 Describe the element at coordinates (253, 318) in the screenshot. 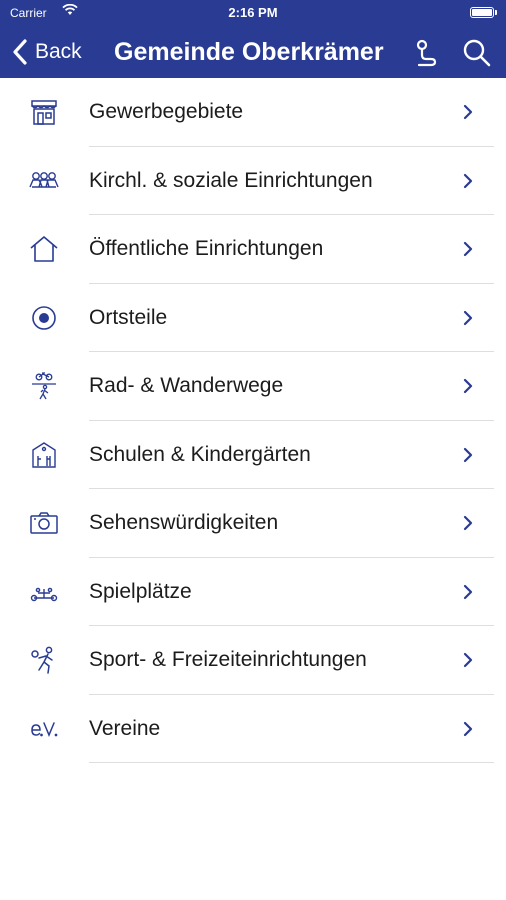

I see `list-item-ortsteile: Ortsteile` at that location.